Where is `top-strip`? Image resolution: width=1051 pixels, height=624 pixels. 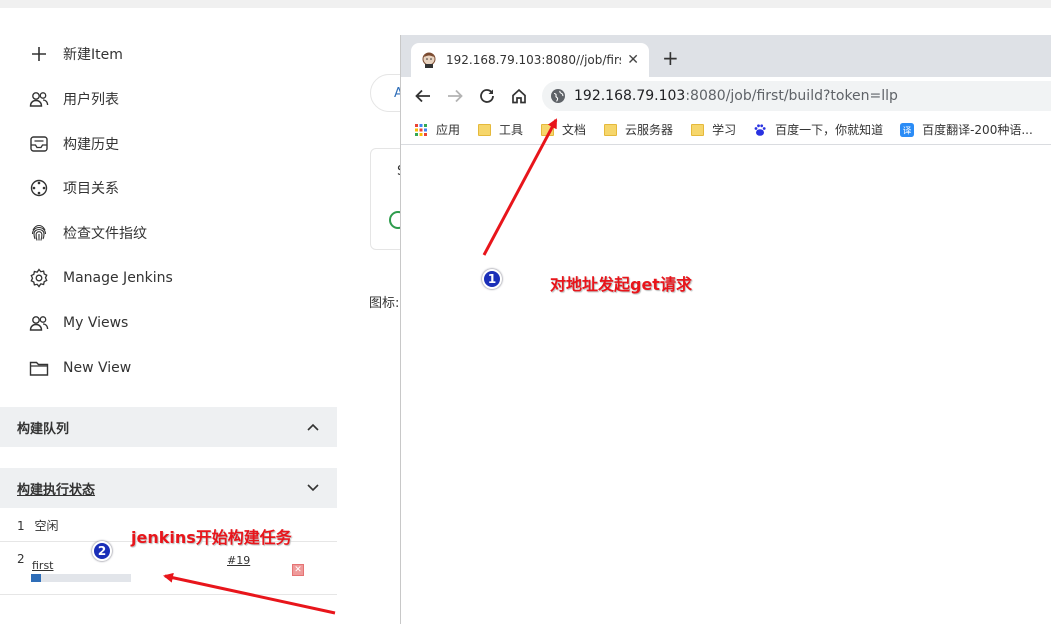
top-strip is located at coordinates (525, 4).